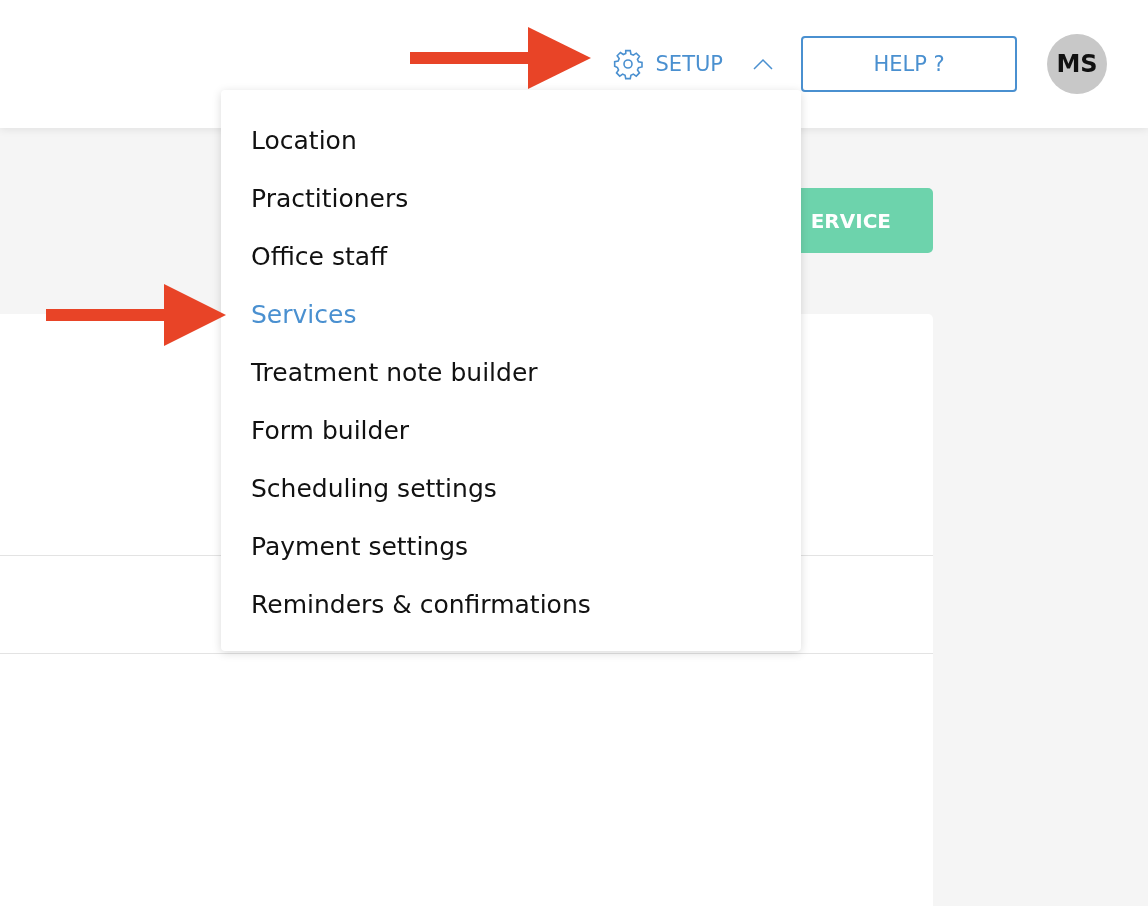  What do you see at coordinates (360, 546) in the screenshot?
I see `menu-item: Payment settings` at bounding box center [360, 546].